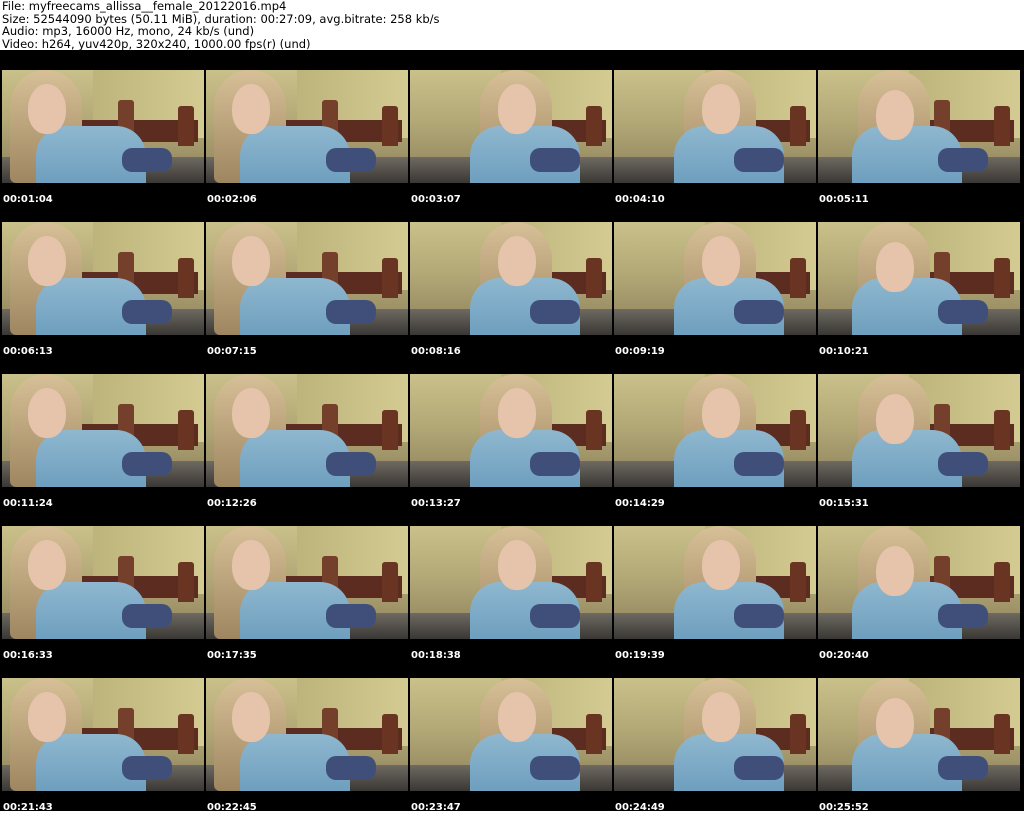 Image resolution: width=1024 pixels, height=830 pixels. I want to click on thumbnail-cell: 00:21:43, so click(104, 754).